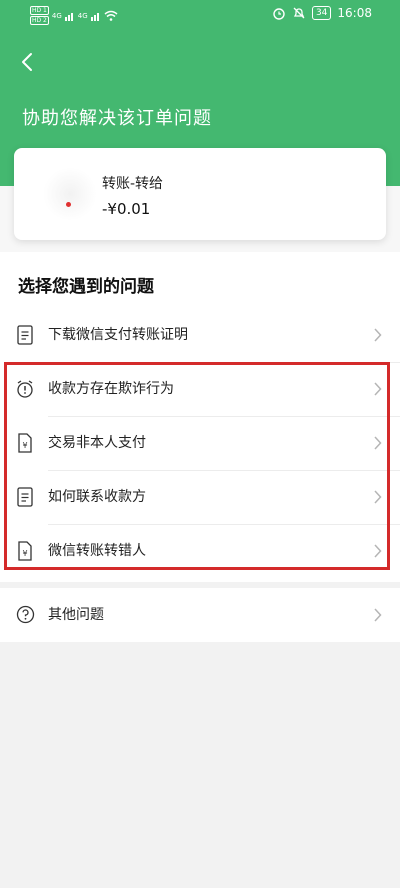  I want to click on alarm-icon, so click(25, 389).